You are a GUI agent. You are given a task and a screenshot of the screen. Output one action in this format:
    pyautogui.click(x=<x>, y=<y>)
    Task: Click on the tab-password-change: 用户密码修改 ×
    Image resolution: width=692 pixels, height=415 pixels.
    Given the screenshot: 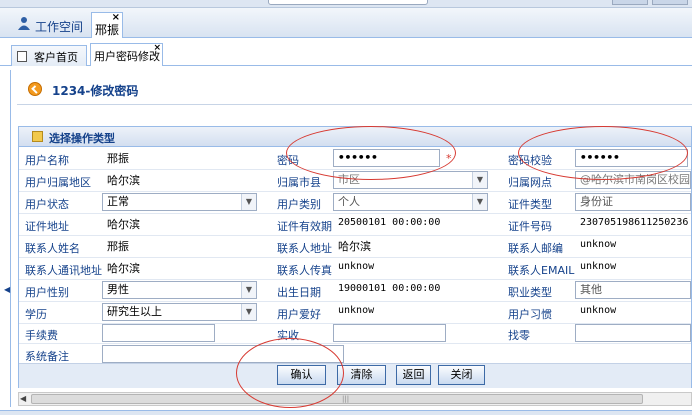 What is the action you would take?
    pyautogui.click(x=126, y=54)
    